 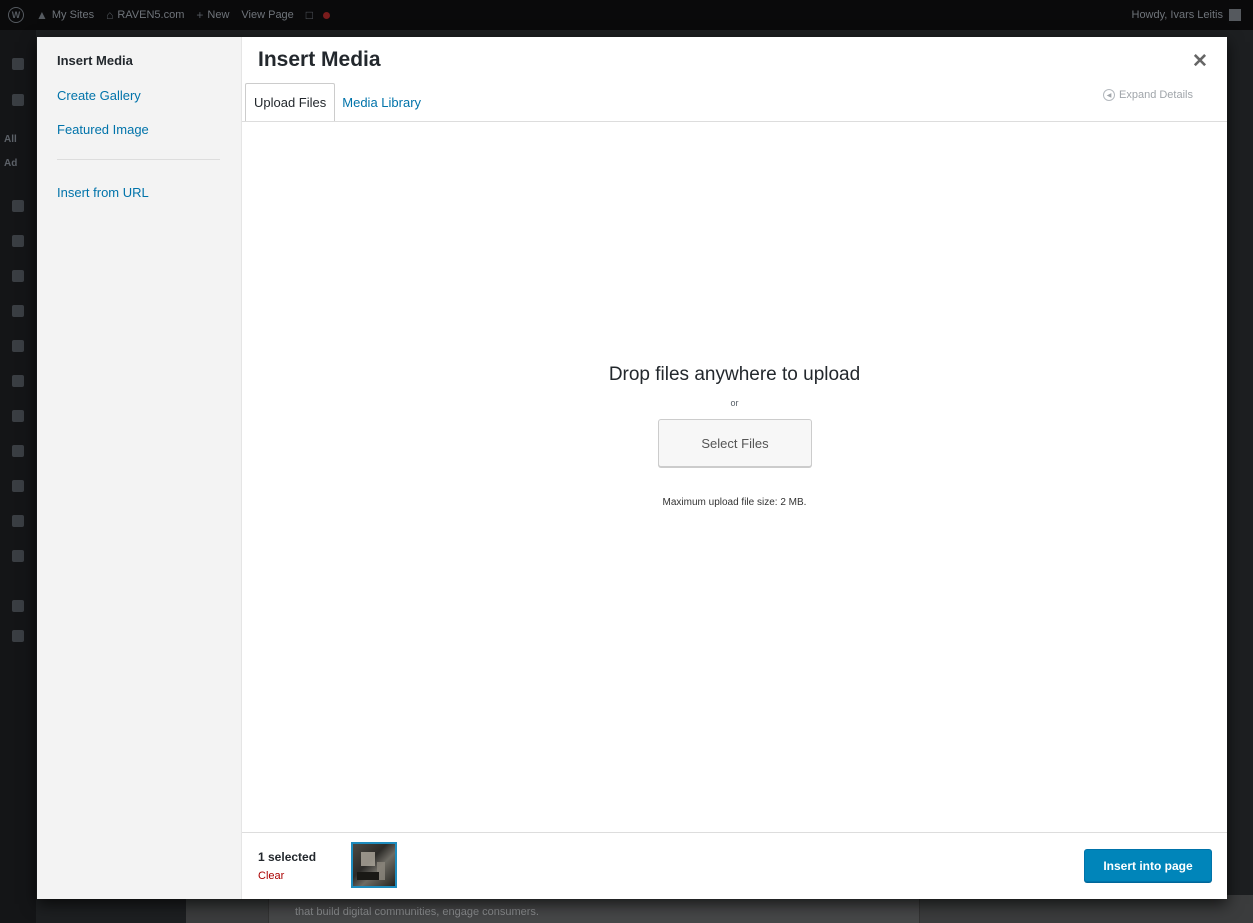 I want to click on menu-separator, so click(x=138, y=159).